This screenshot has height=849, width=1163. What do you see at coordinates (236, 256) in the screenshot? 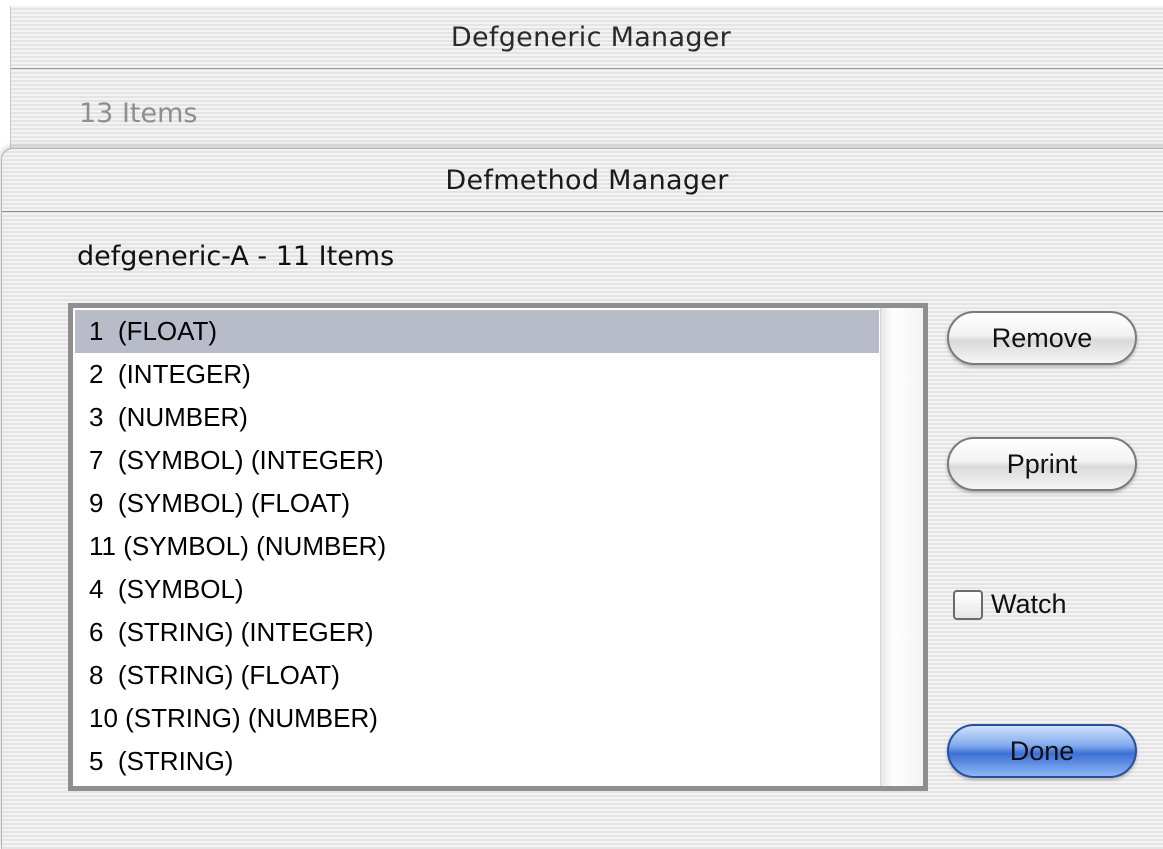
I see `list-header: defgeneric-A - 11 Items` at bounding box center [236, 256].